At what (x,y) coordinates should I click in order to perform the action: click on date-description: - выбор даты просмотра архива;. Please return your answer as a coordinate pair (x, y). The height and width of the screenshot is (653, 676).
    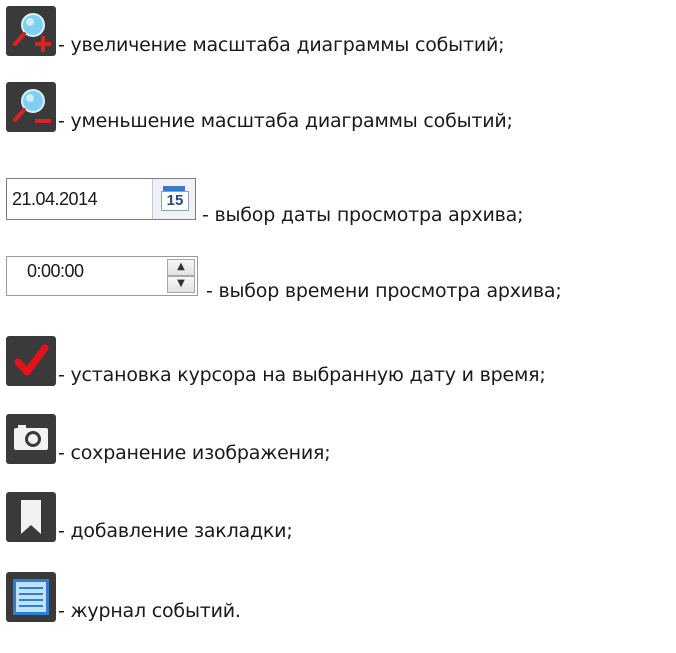
    Looking at the image, I should click on (363, 215).